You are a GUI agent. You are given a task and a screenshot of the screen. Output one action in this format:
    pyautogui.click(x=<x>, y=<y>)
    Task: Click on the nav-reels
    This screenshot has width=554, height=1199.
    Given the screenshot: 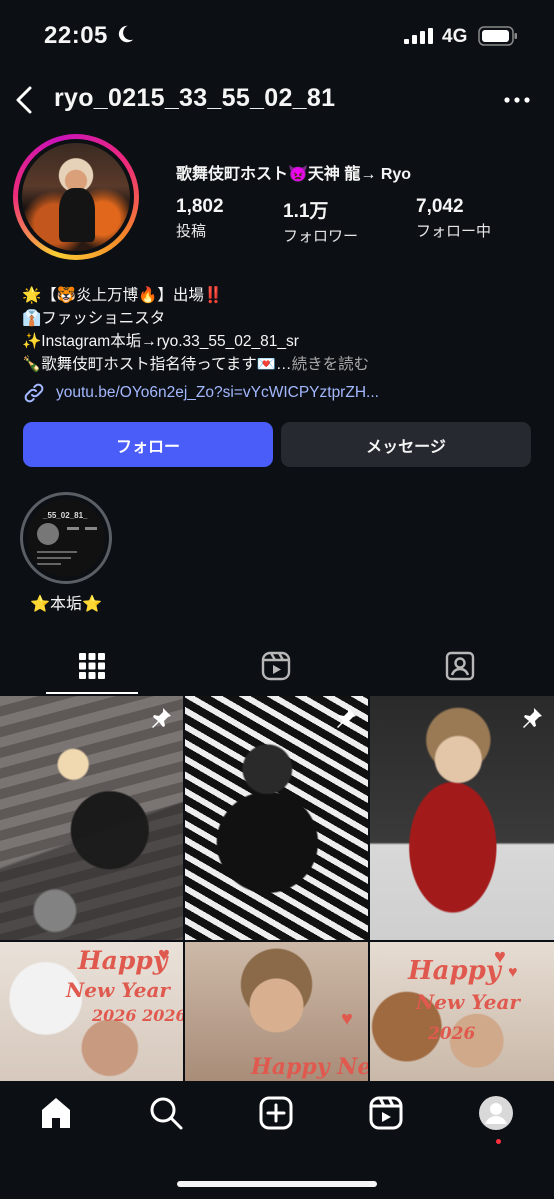 What is the action you would take?
    pyautogui.click(x=388, y=1115)
    